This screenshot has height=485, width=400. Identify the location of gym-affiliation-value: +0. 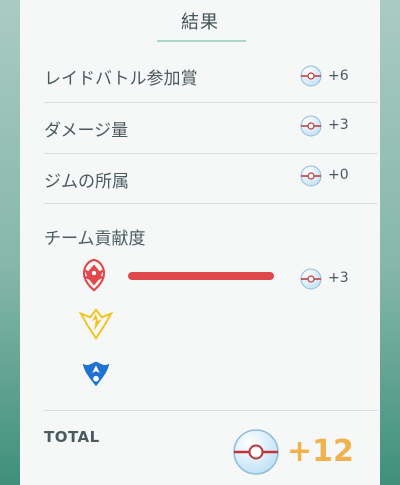
(338, 175).